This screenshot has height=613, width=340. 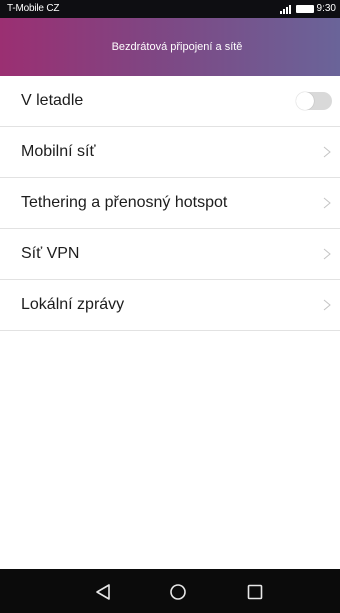 I want to click on settings-item-label: Mobilní síť, so click(x=58, y=151).